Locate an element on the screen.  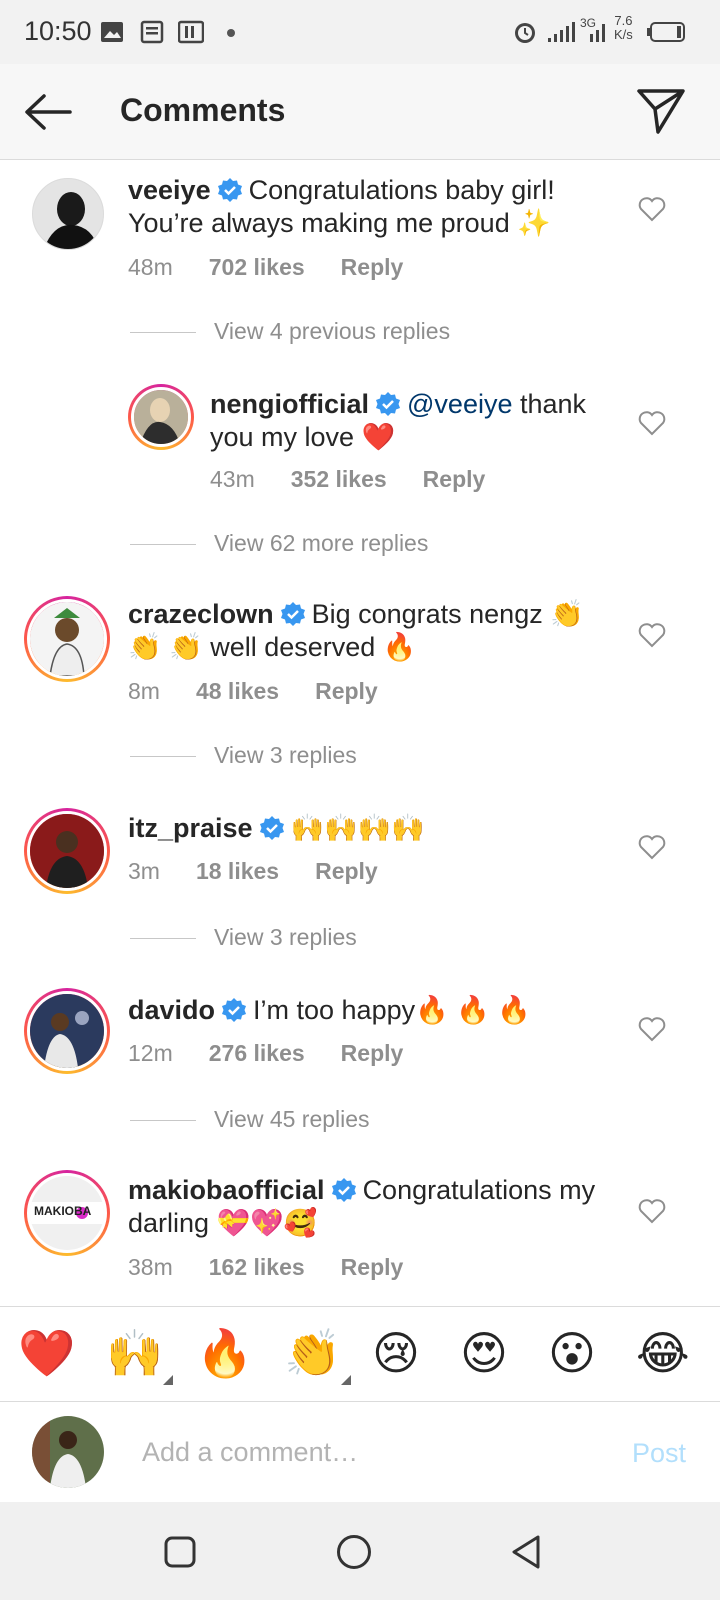
current-user-avatar is located at coordinates (68, 1452).